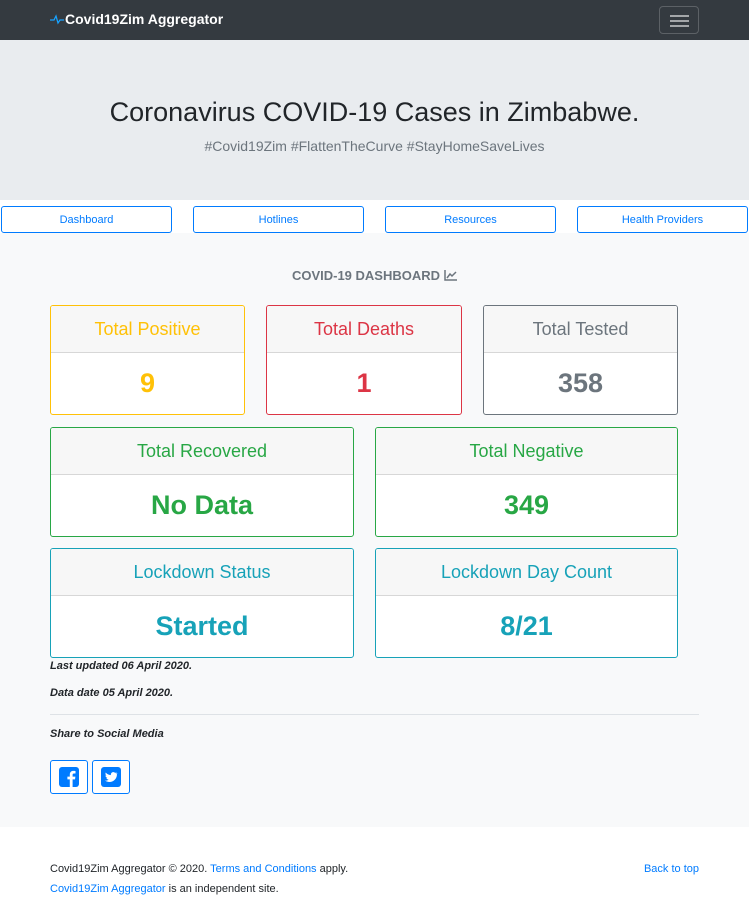 The image size is (749, 900). I want to click on copyright-text: Covid19Zim Aggregator © 2020., so click(129, 869).